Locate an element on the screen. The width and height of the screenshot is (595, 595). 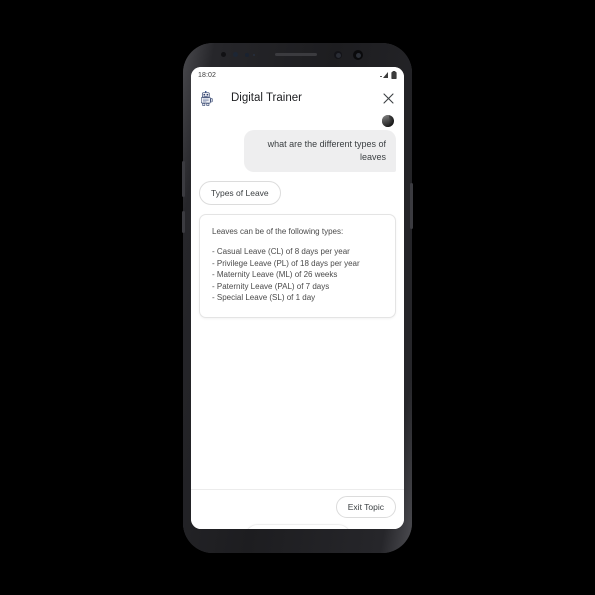
user-avatar-row is located at coordinates (297, 120).